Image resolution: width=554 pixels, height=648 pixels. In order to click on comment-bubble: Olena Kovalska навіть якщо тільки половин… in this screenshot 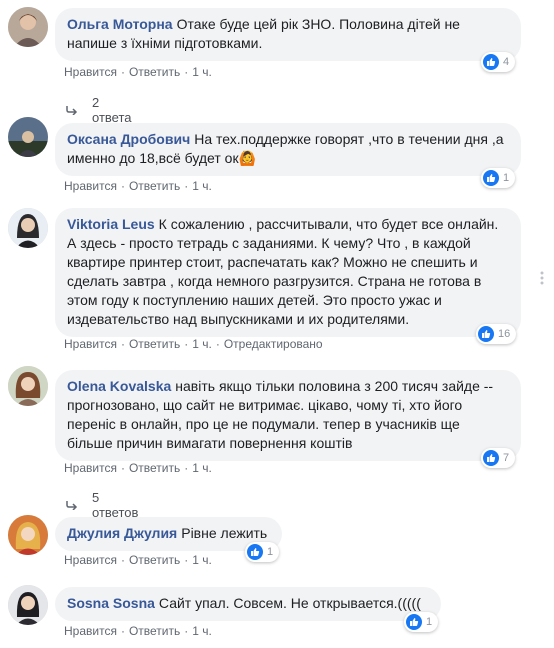, I will do `click(288, 415)`.